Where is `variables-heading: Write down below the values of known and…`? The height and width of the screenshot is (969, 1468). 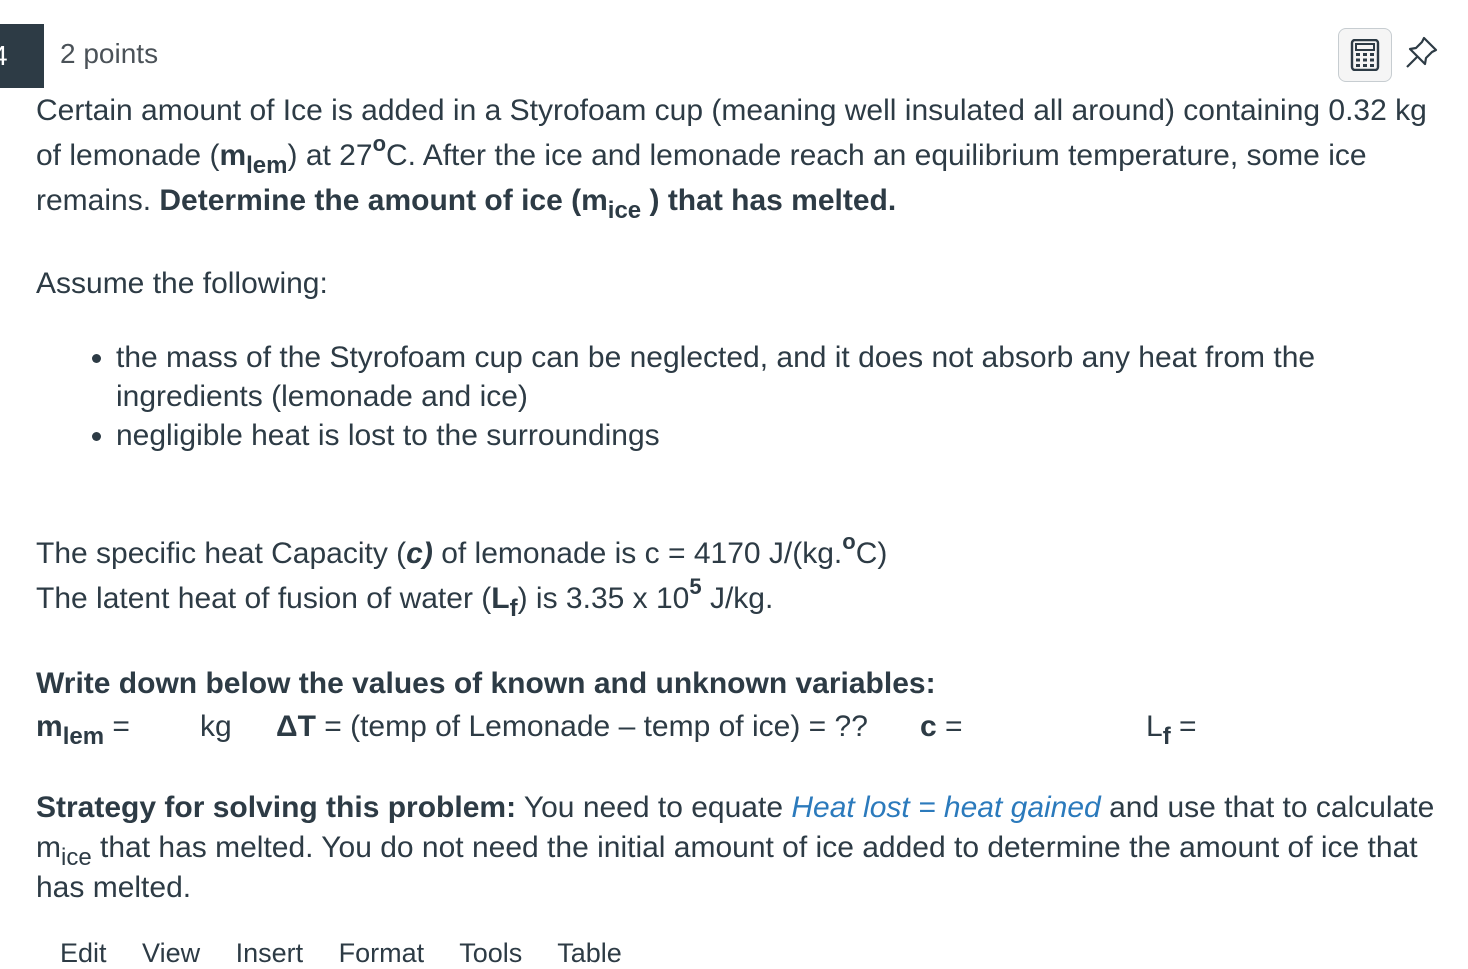
variables-heading: Write down below the values of known and… is located at coordinates (486, 683).